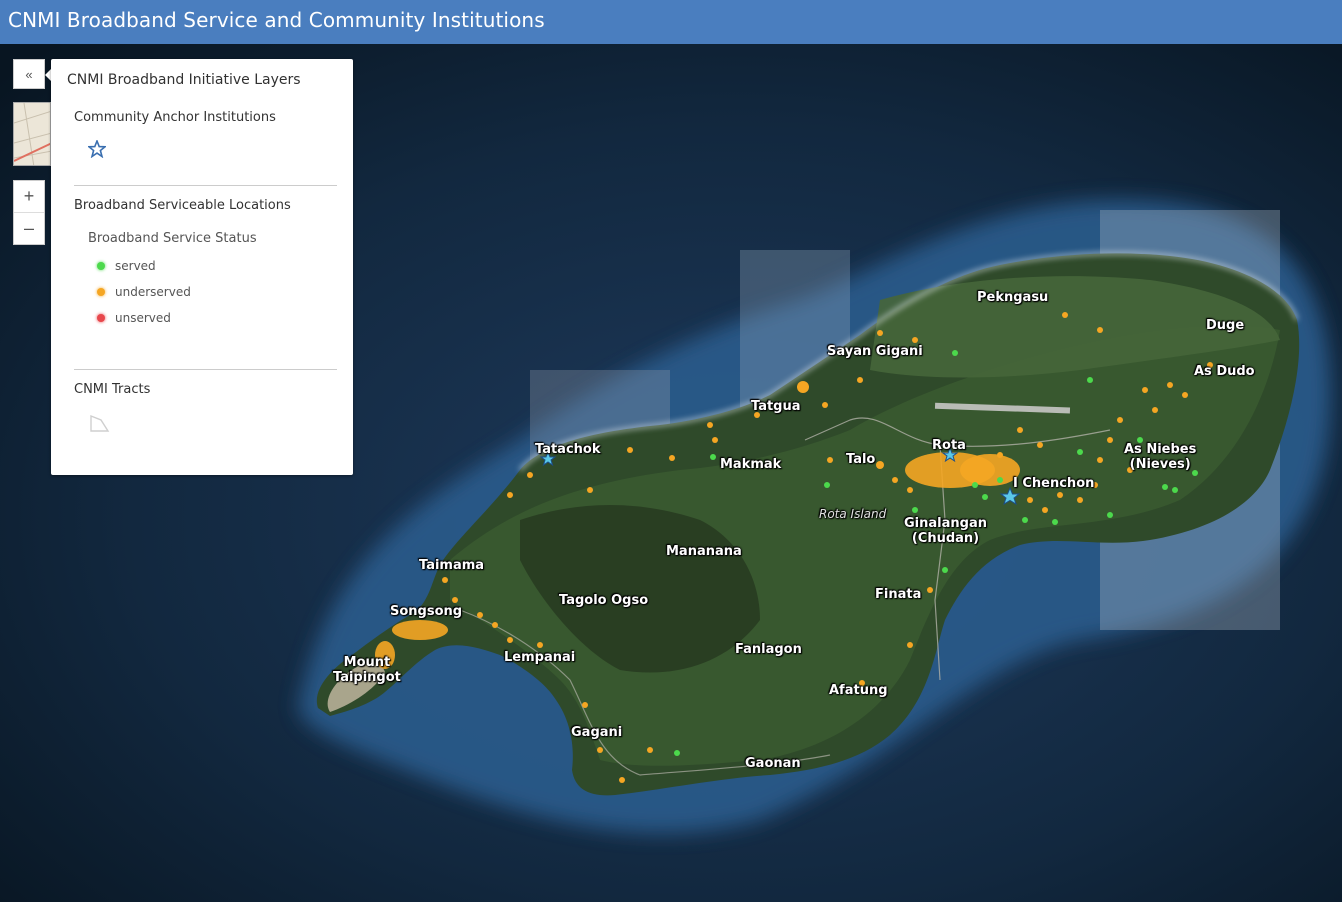 The height and width of the screenshot is (902, 1342). What do you see at coordinates (29, 228) in the screenshot?
I see `zoom-out-button: –` at bounding box center [29, 228].